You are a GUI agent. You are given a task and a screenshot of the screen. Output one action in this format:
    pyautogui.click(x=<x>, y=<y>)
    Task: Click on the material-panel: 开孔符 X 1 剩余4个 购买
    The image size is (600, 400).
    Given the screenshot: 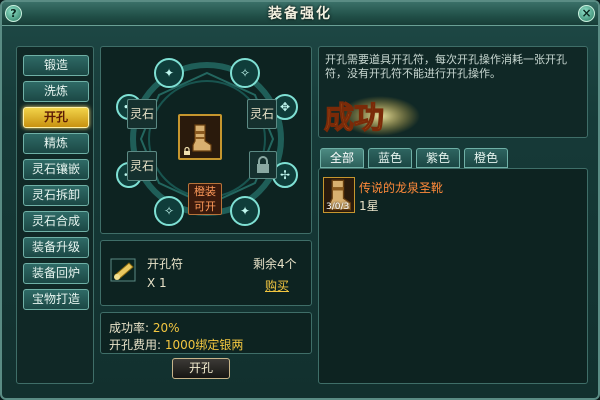 What is the action you would take?
    pyautogui.click(x=206, y=273)
    